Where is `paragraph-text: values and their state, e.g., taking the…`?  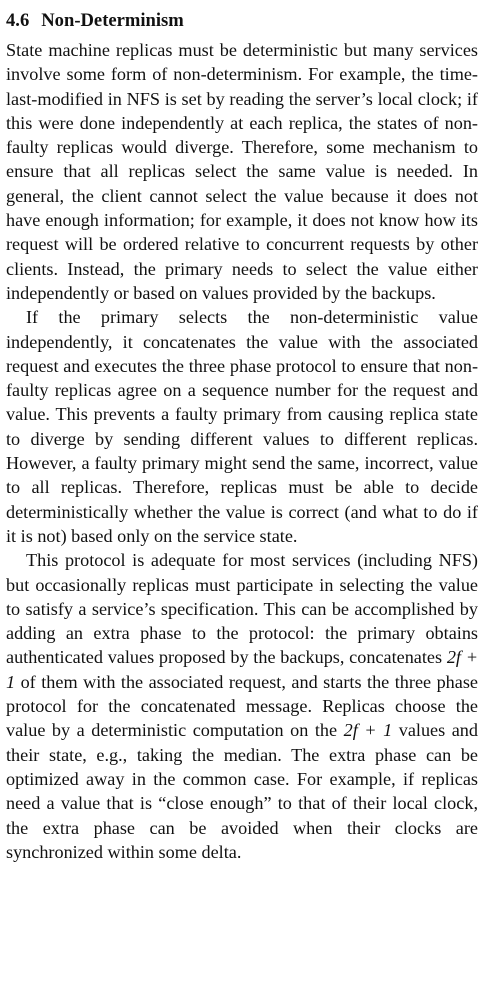
paragraph-text: values and their state, e.g., taking the… is located at coordinates (242, 791).